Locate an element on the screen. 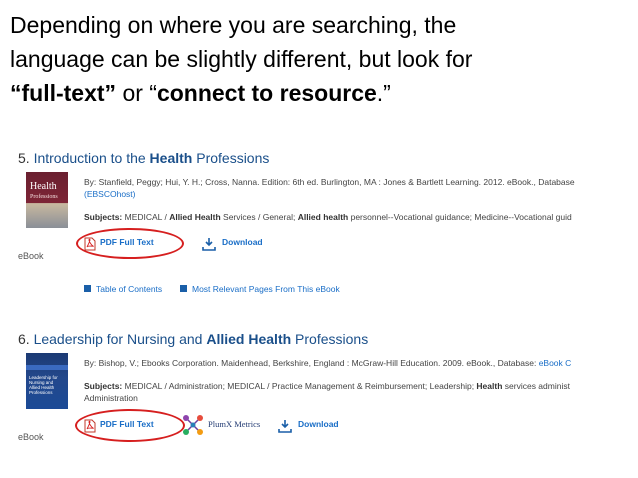 This screenshot has height=478, width=638. database-link: eBook C is located at coordinates (555, 363).